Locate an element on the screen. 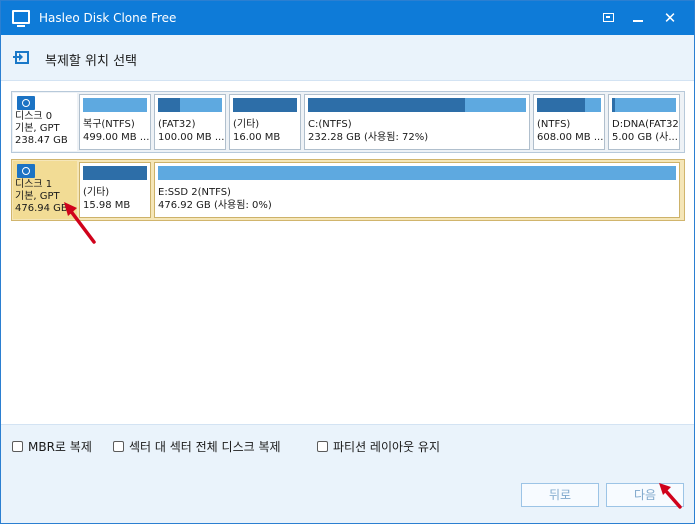  minimize-button is located at coordinates (638, 18).